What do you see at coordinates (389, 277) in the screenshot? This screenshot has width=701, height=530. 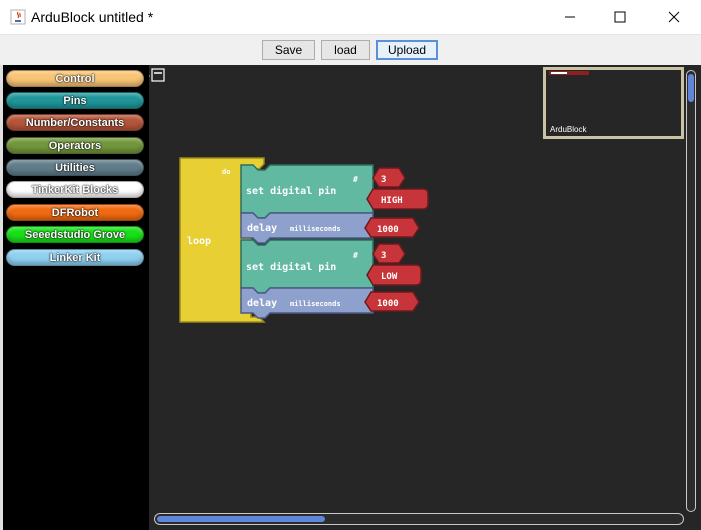 I see `pin-value-low: LOW` at bounding box center [389, 277].